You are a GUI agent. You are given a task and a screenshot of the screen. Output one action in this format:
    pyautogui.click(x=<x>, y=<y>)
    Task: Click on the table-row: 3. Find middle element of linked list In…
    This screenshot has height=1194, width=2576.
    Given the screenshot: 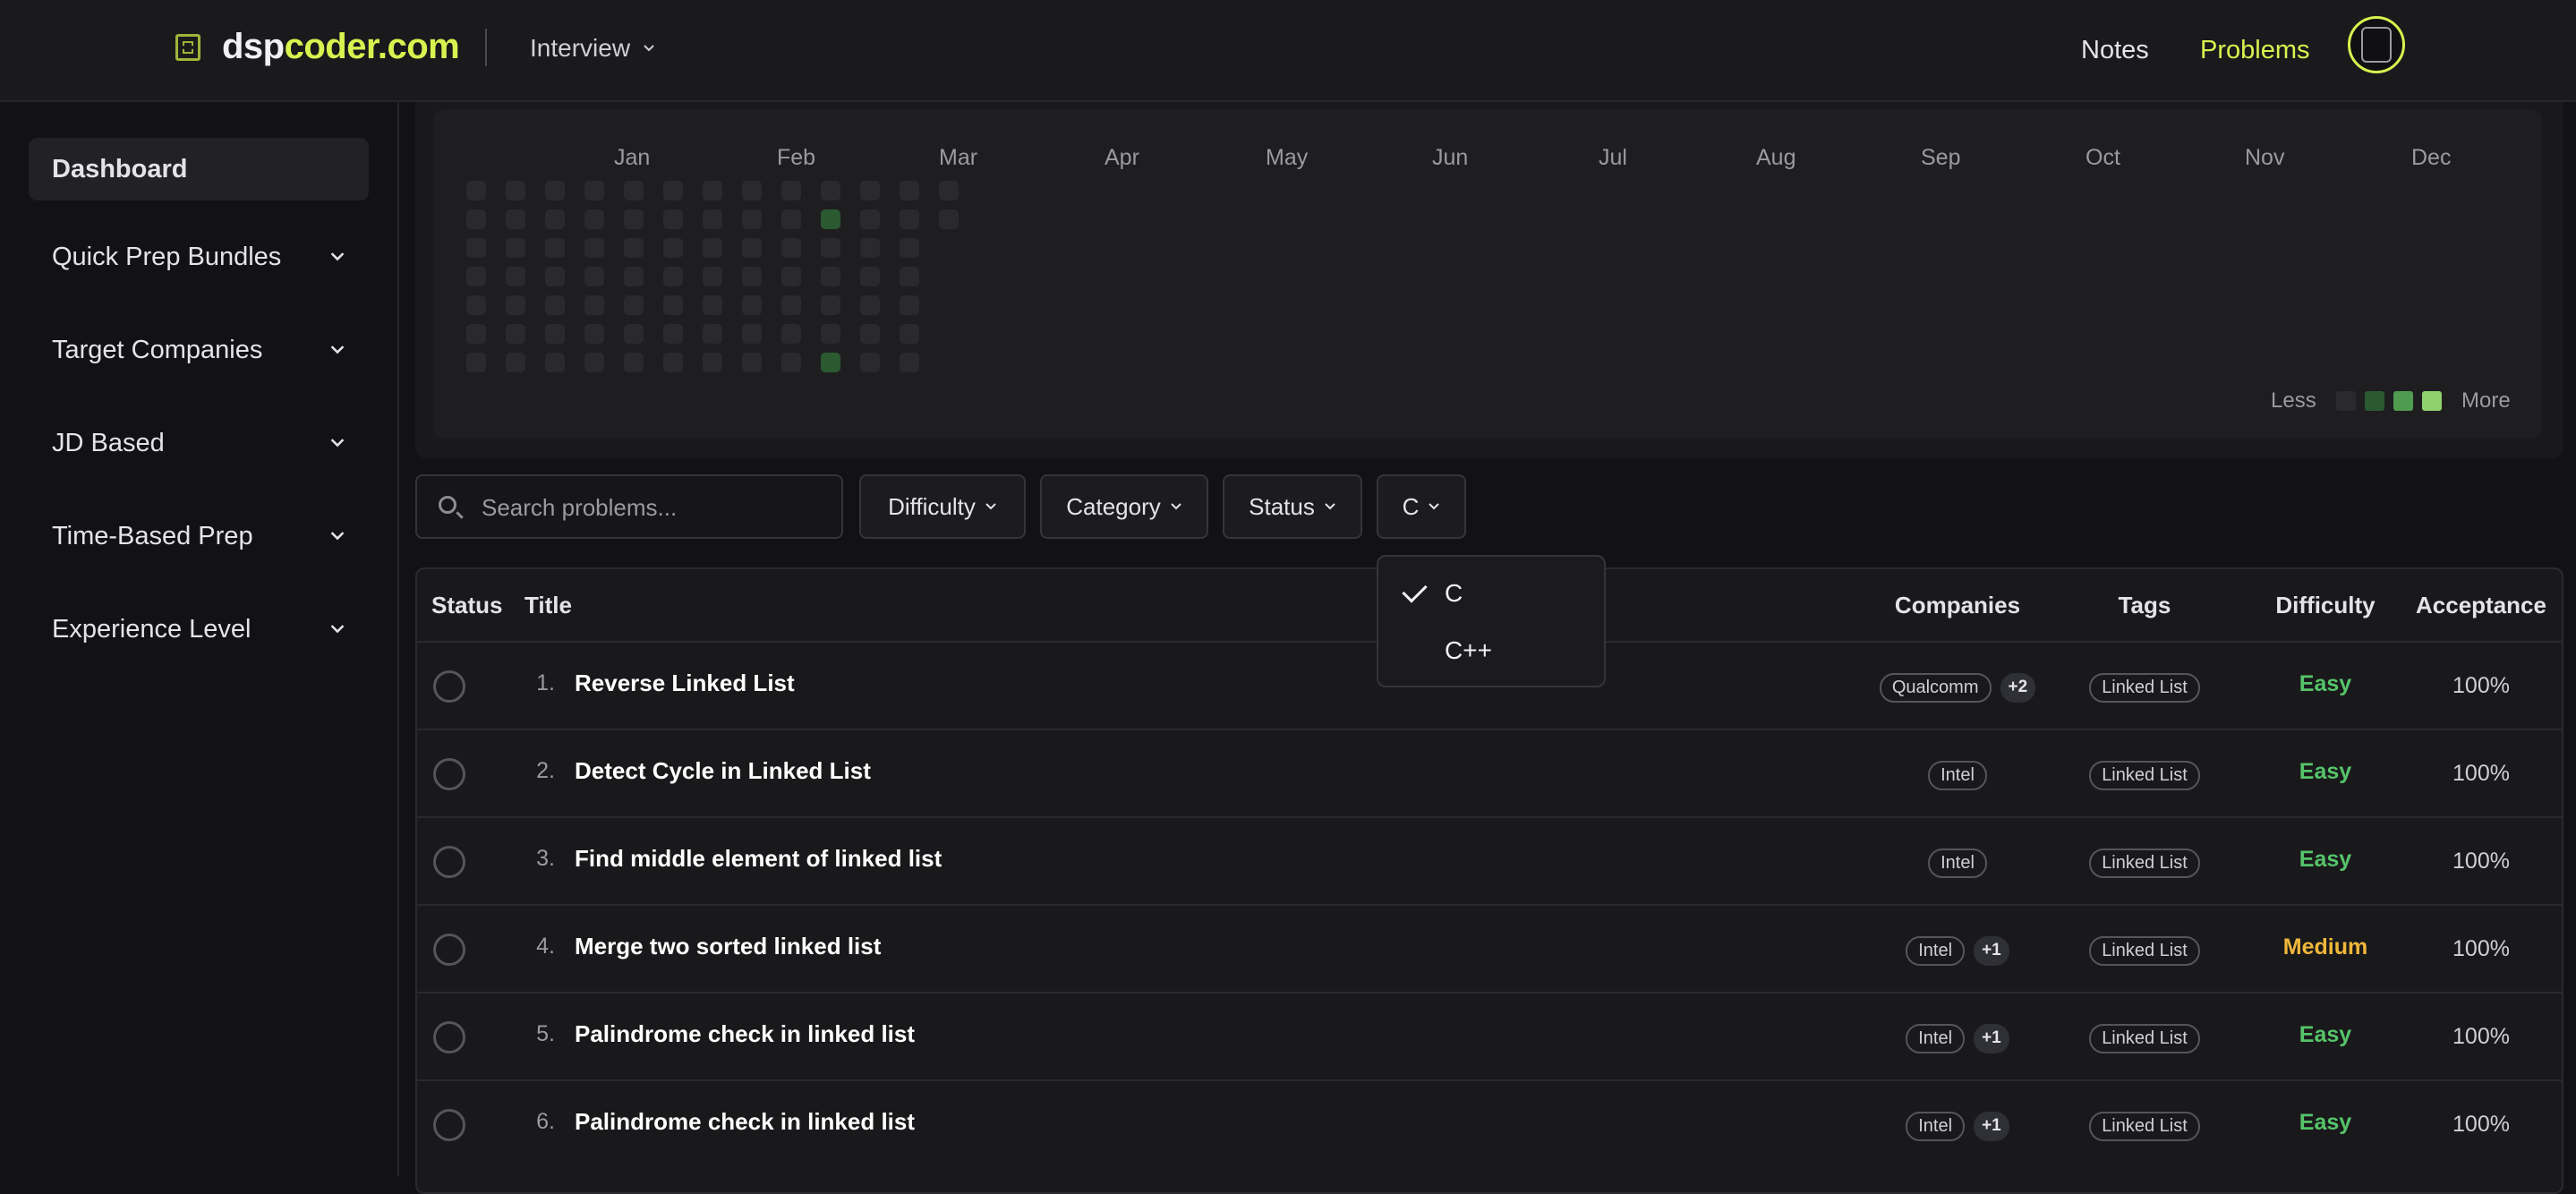 What is the action you would take?
    pyautogui.click(x=1489, y=860)
    